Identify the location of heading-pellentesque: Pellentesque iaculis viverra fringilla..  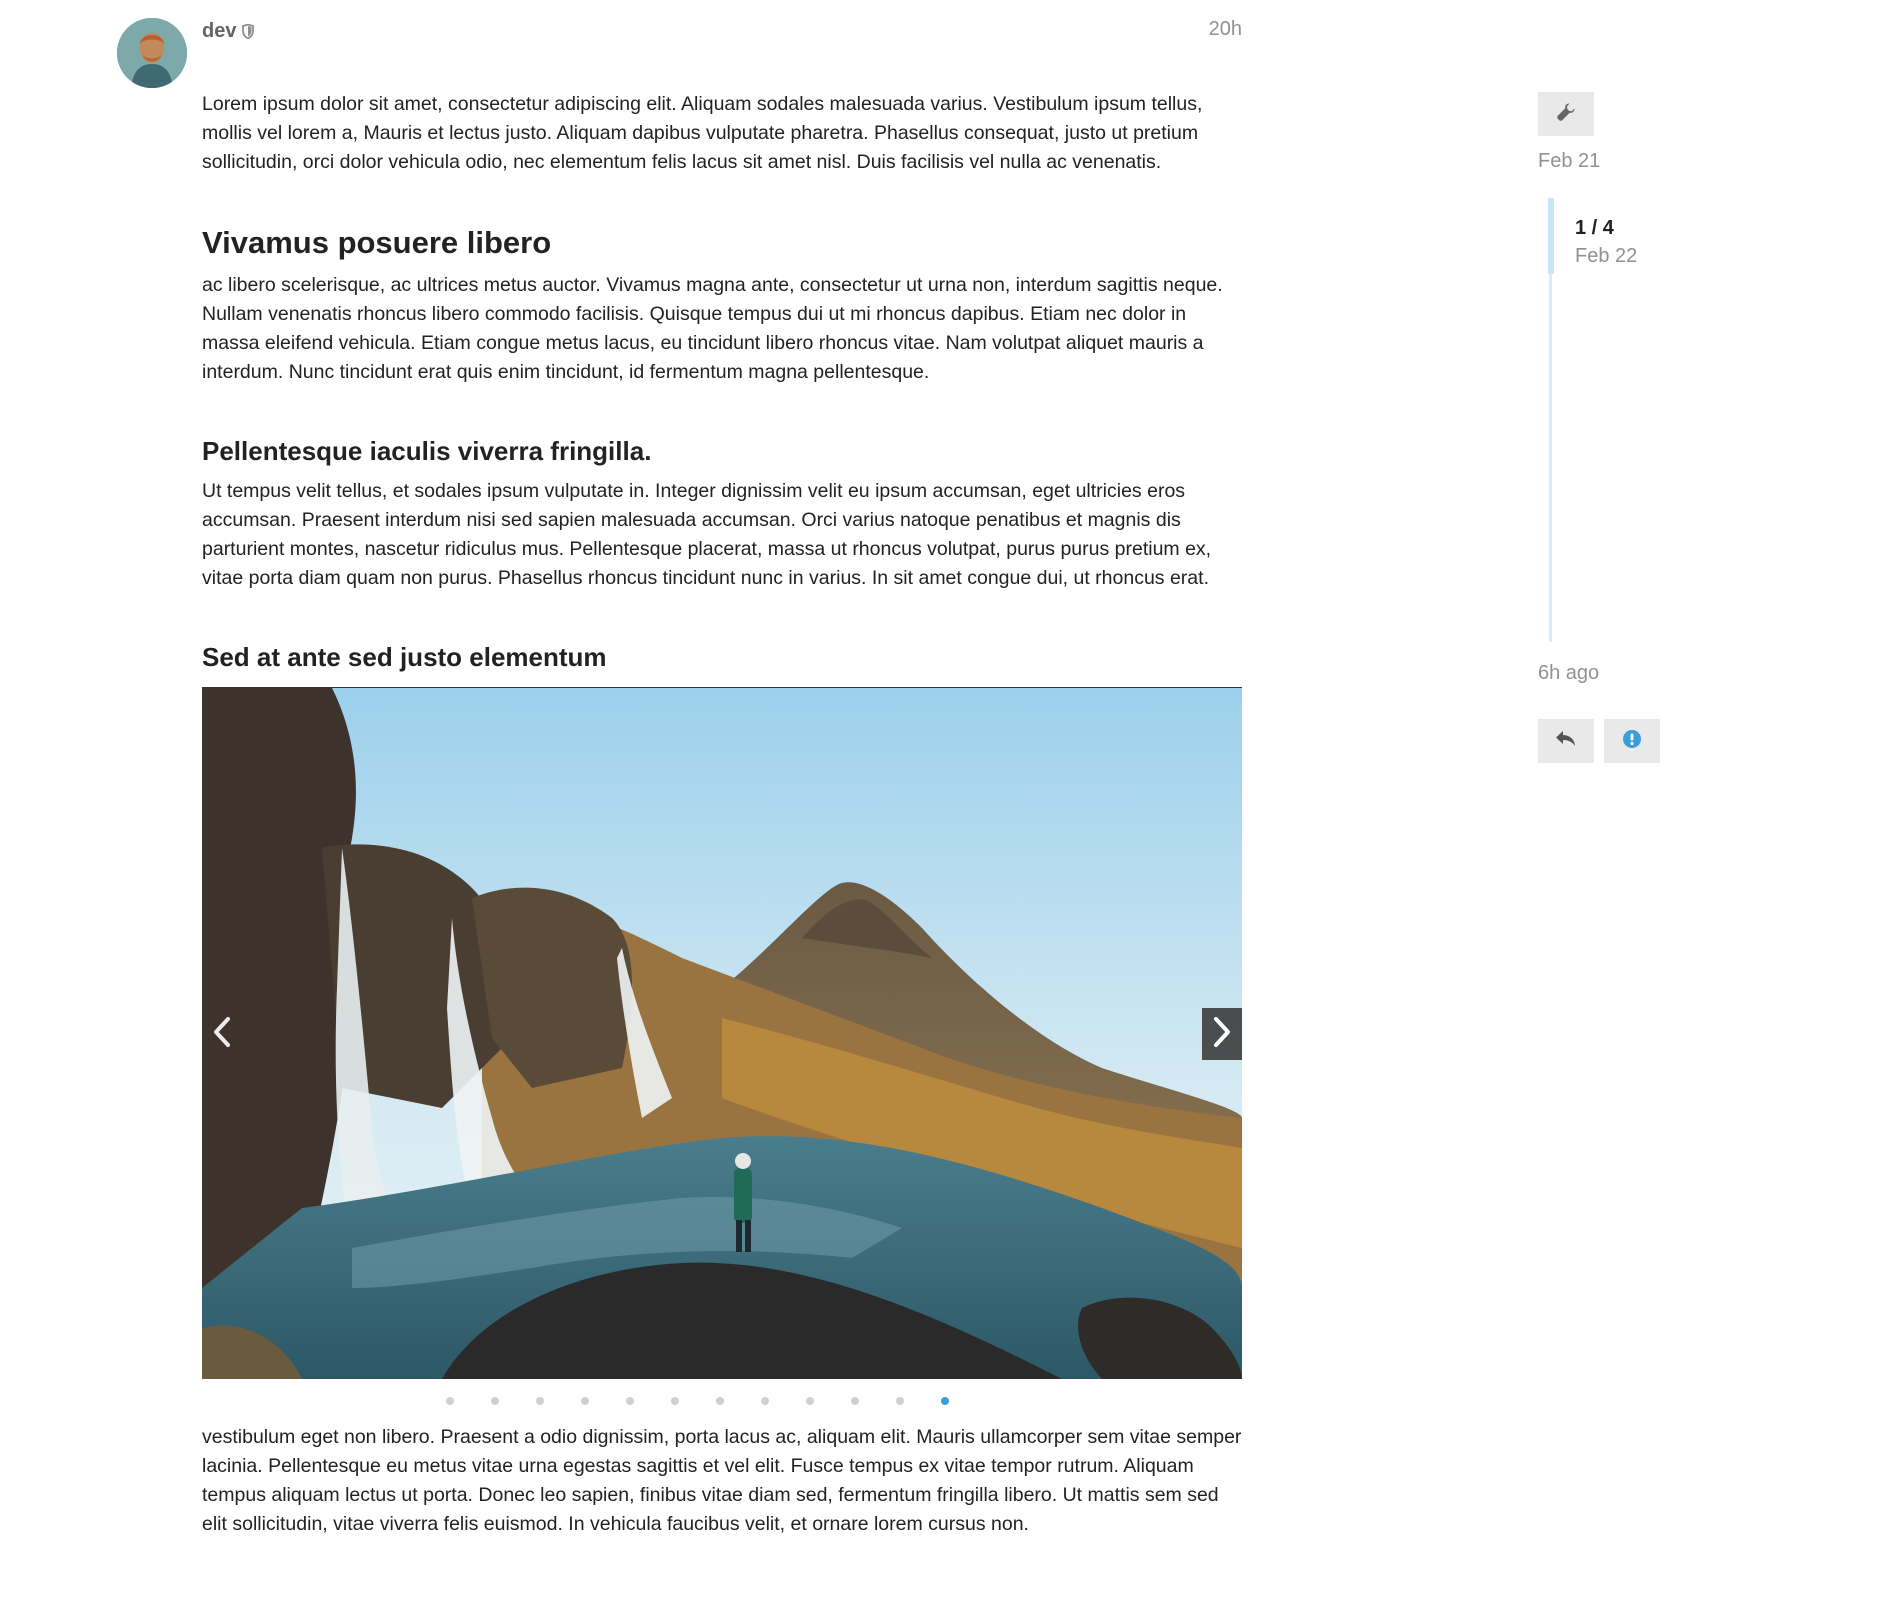
(427, 451).